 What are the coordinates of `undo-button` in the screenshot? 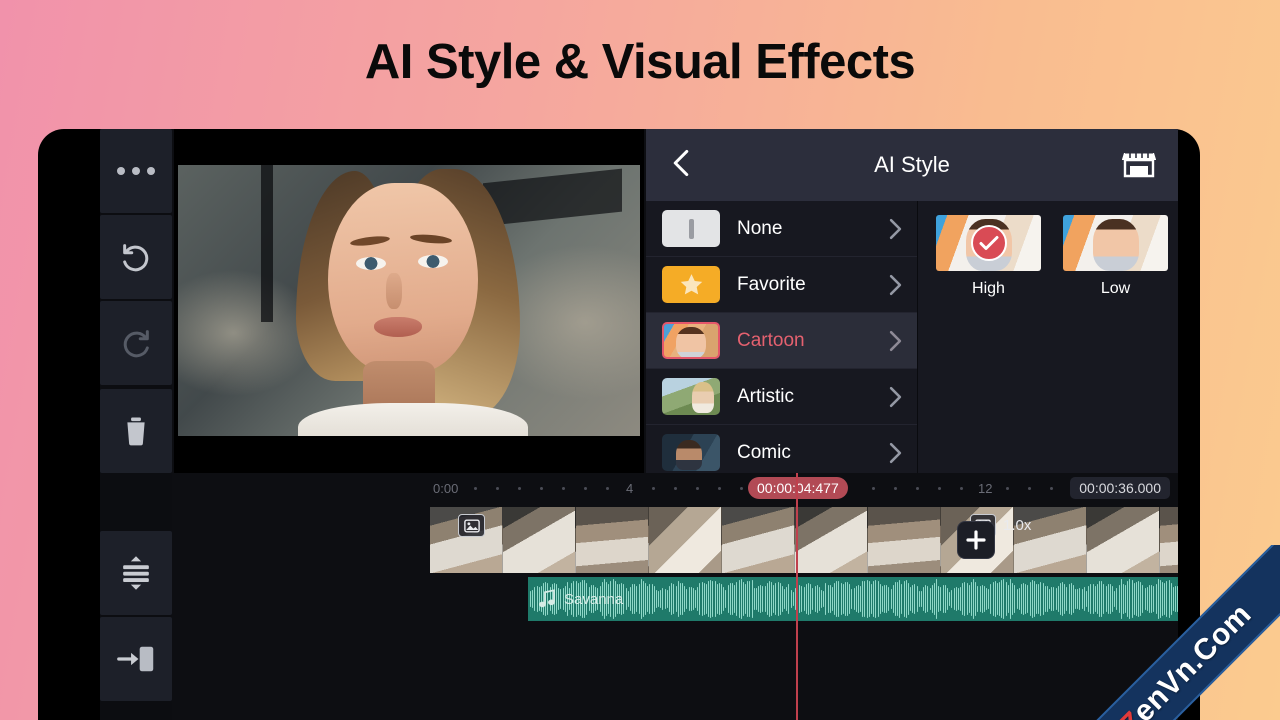 It's located at (136, 257).